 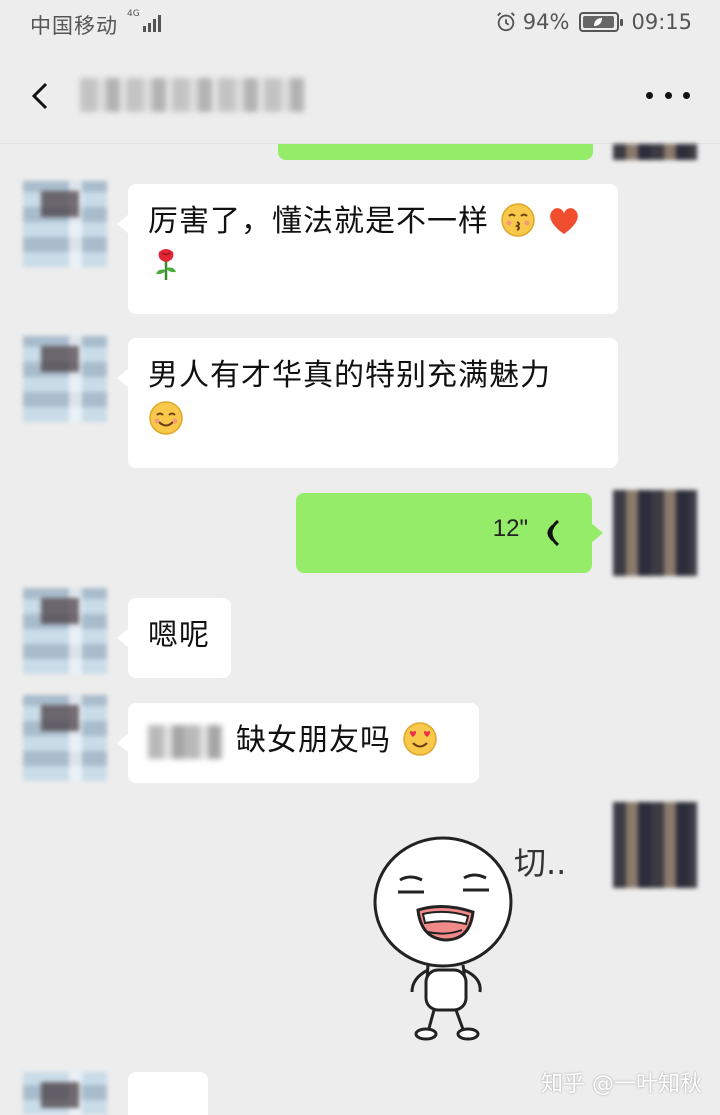 I want to click on smiling-face-emoji, so click(x=166, y=417).